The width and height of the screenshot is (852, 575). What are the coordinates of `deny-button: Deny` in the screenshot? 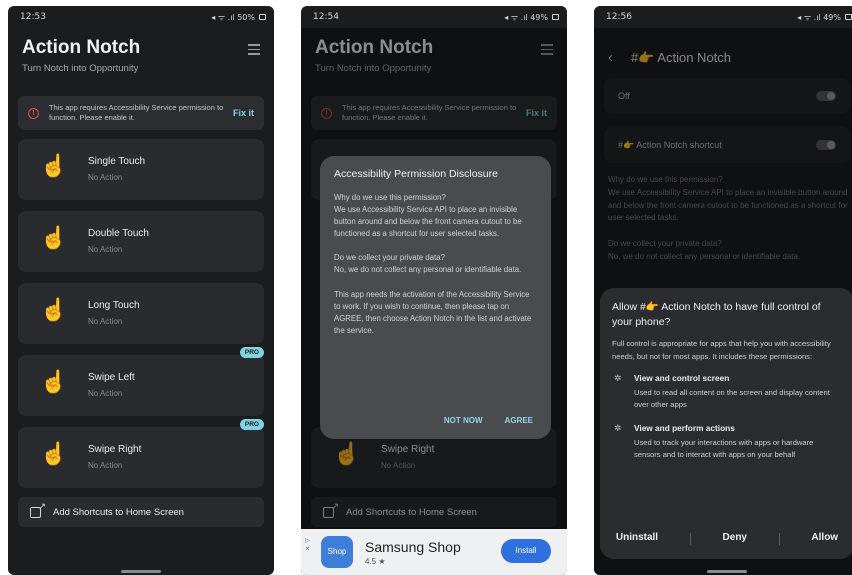 It's located at (735, 538).